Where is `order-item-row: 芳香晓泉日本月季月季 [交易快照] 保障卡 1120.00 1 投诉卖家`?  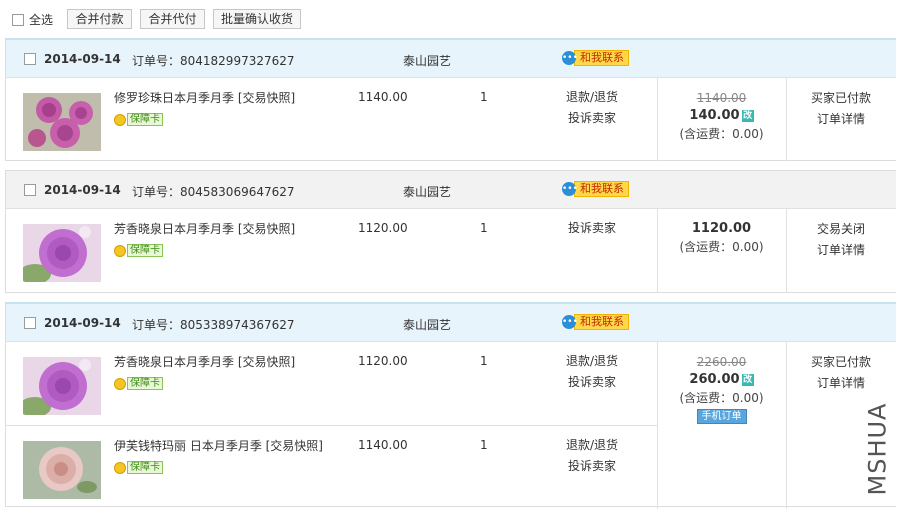 order-item-row: 芳香晓泉日本月季月季 [交易快照] 保障卡 1120.00 1 投诉卖家 is located at coordinates (331, 250).